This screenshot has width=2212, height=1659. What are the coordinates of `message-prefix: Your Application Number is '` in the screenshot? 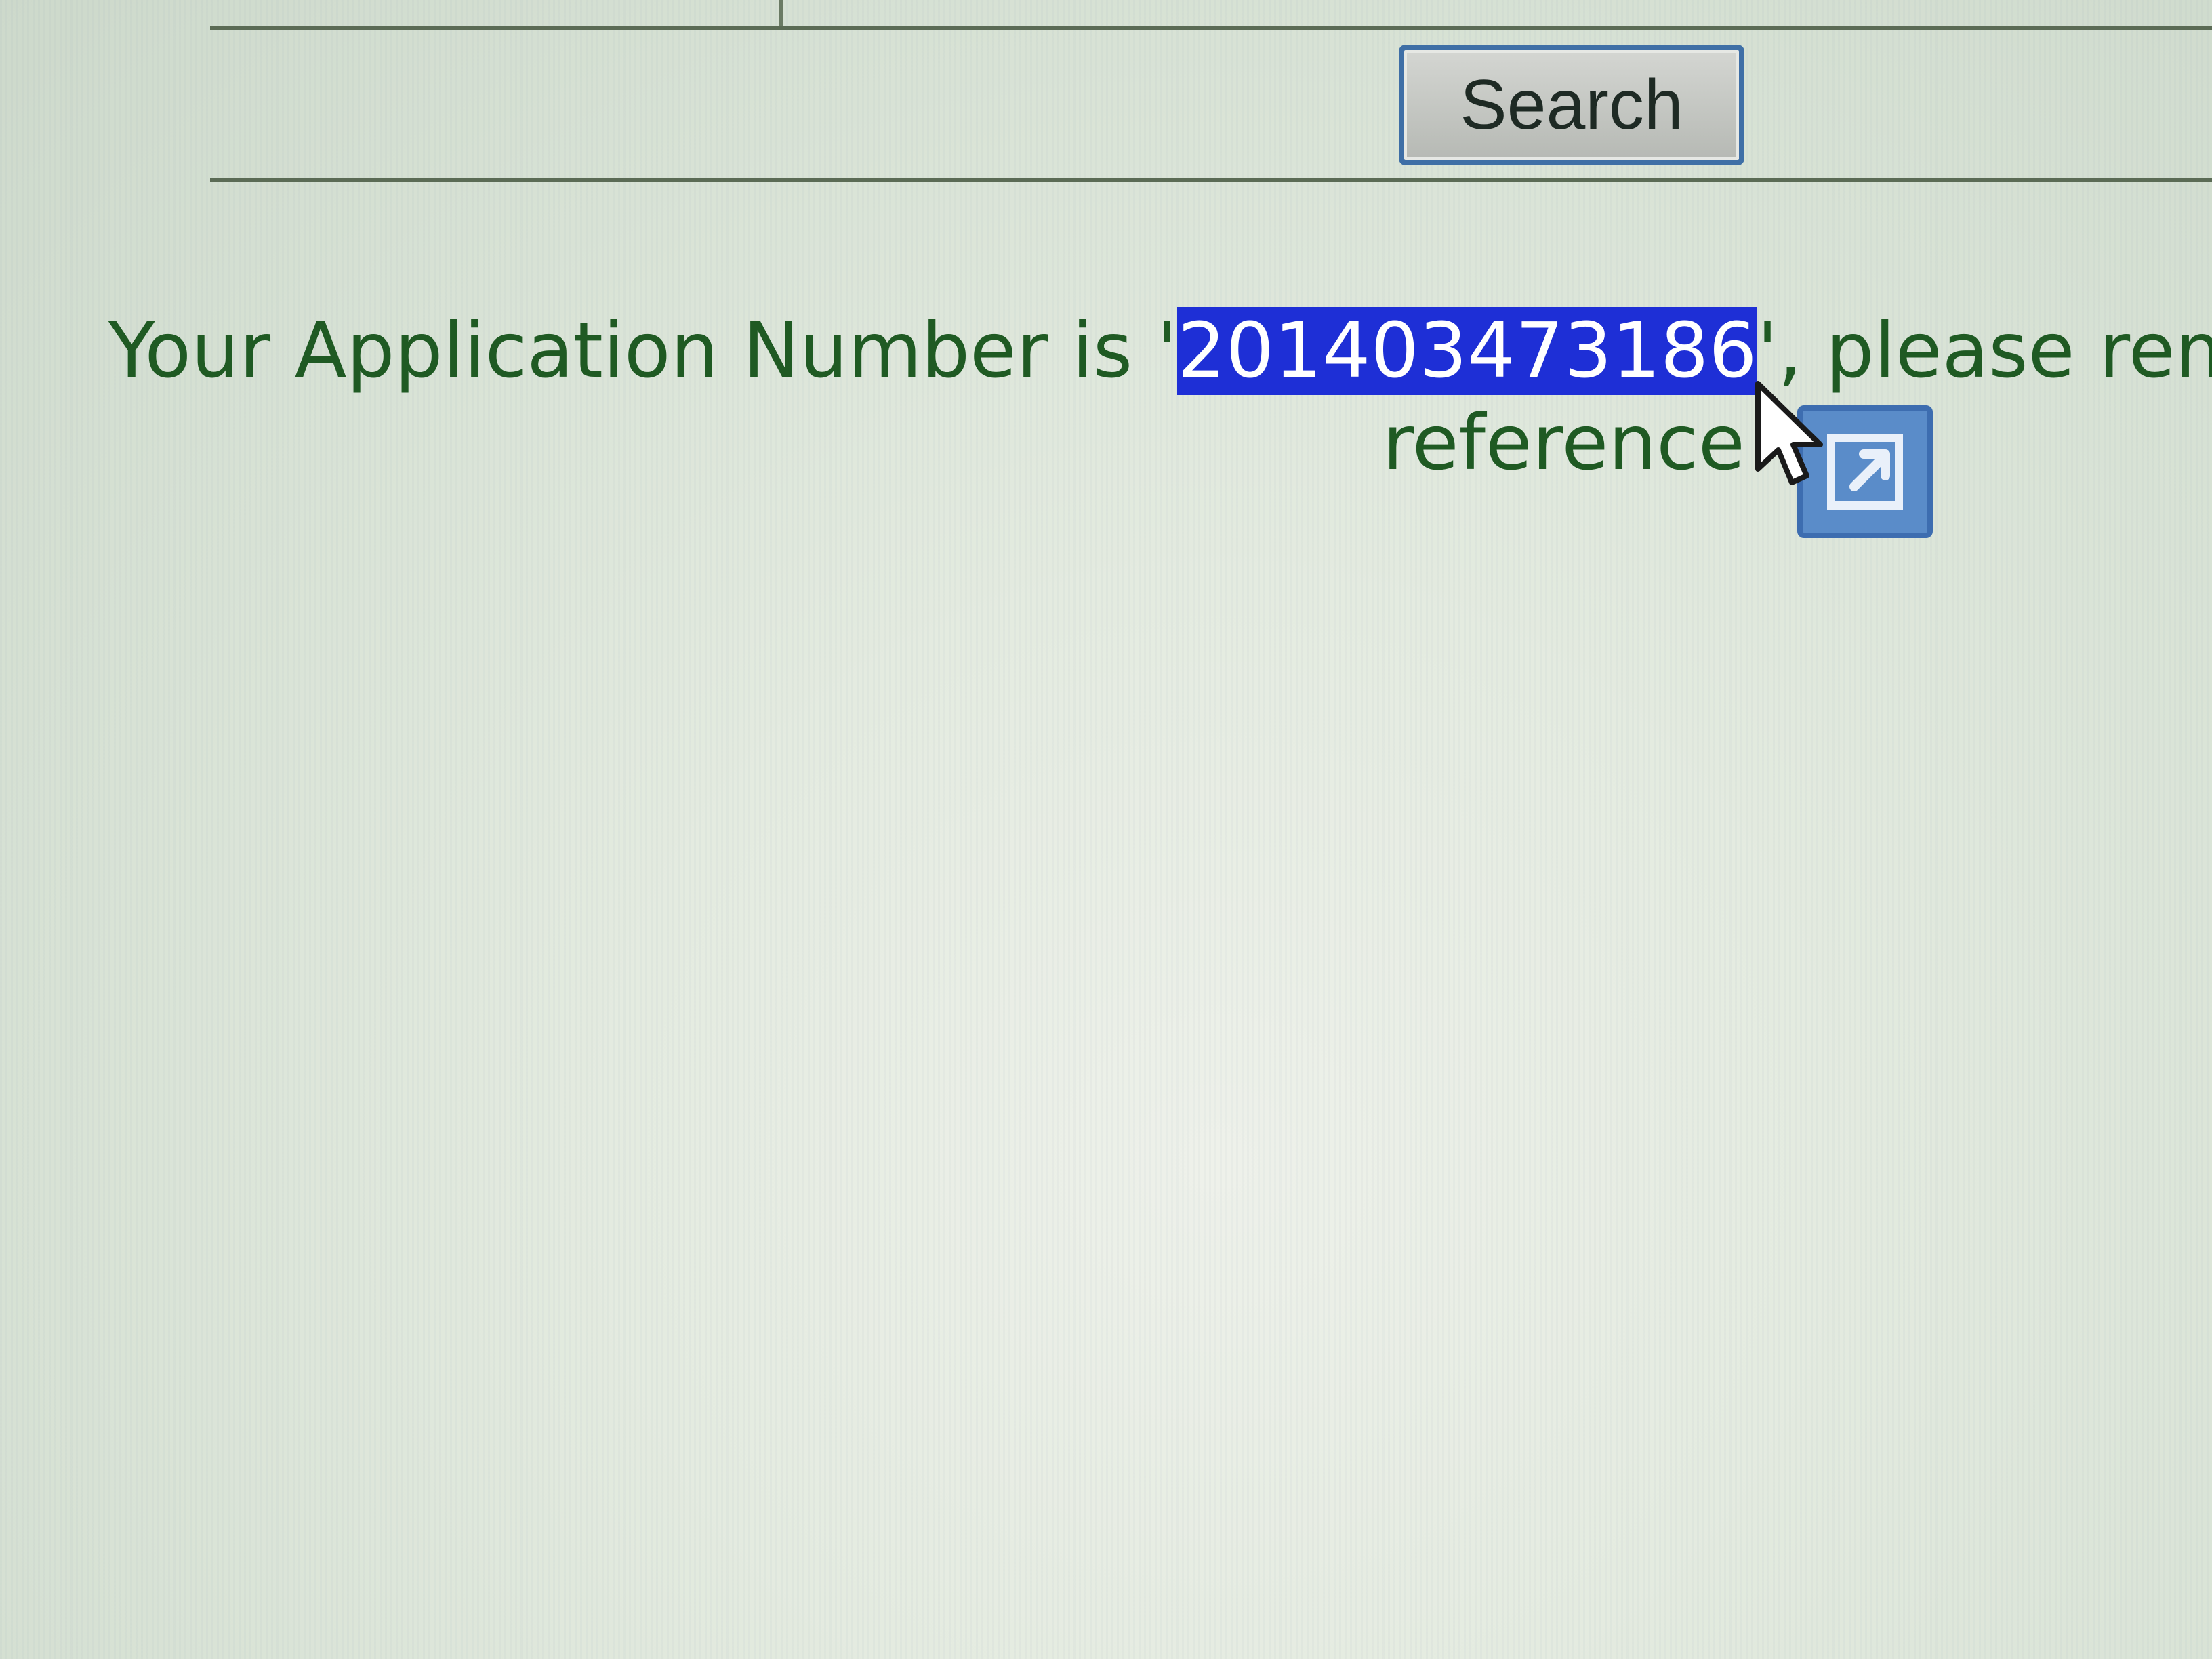 It's located at (643, 351).